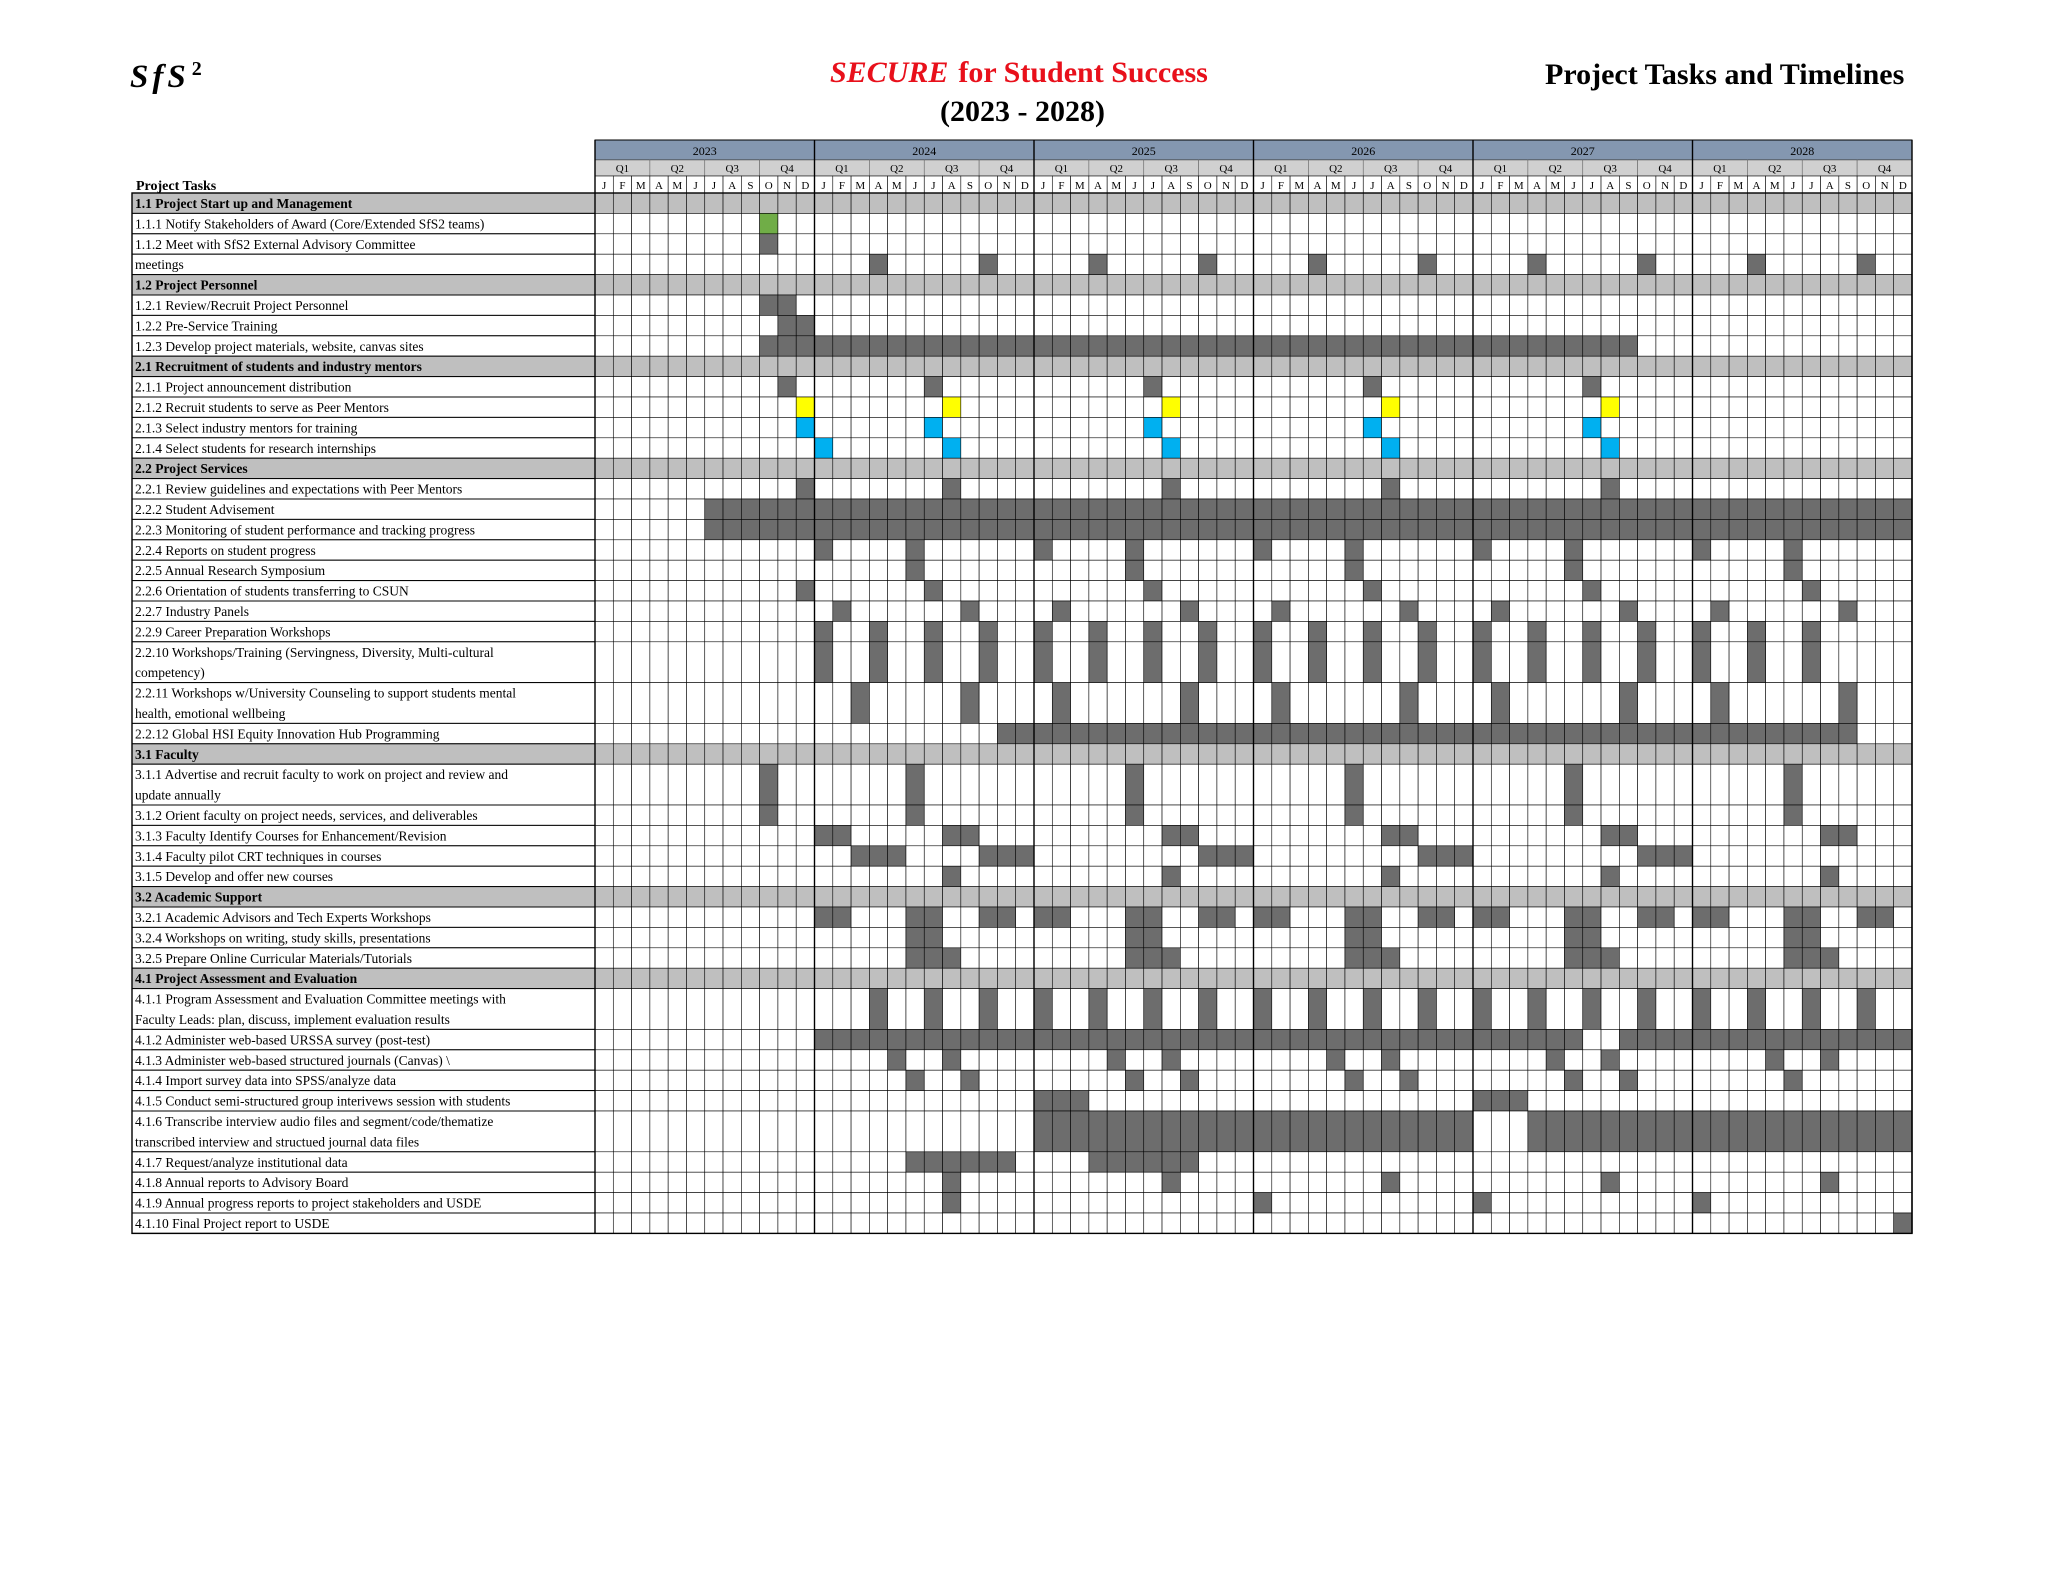 Image resolution: width=2048 pixels, height=1583 pixels. Describe the element at coordinates (363, 754) in the screenshot. I see `section-label-cell` at that location.